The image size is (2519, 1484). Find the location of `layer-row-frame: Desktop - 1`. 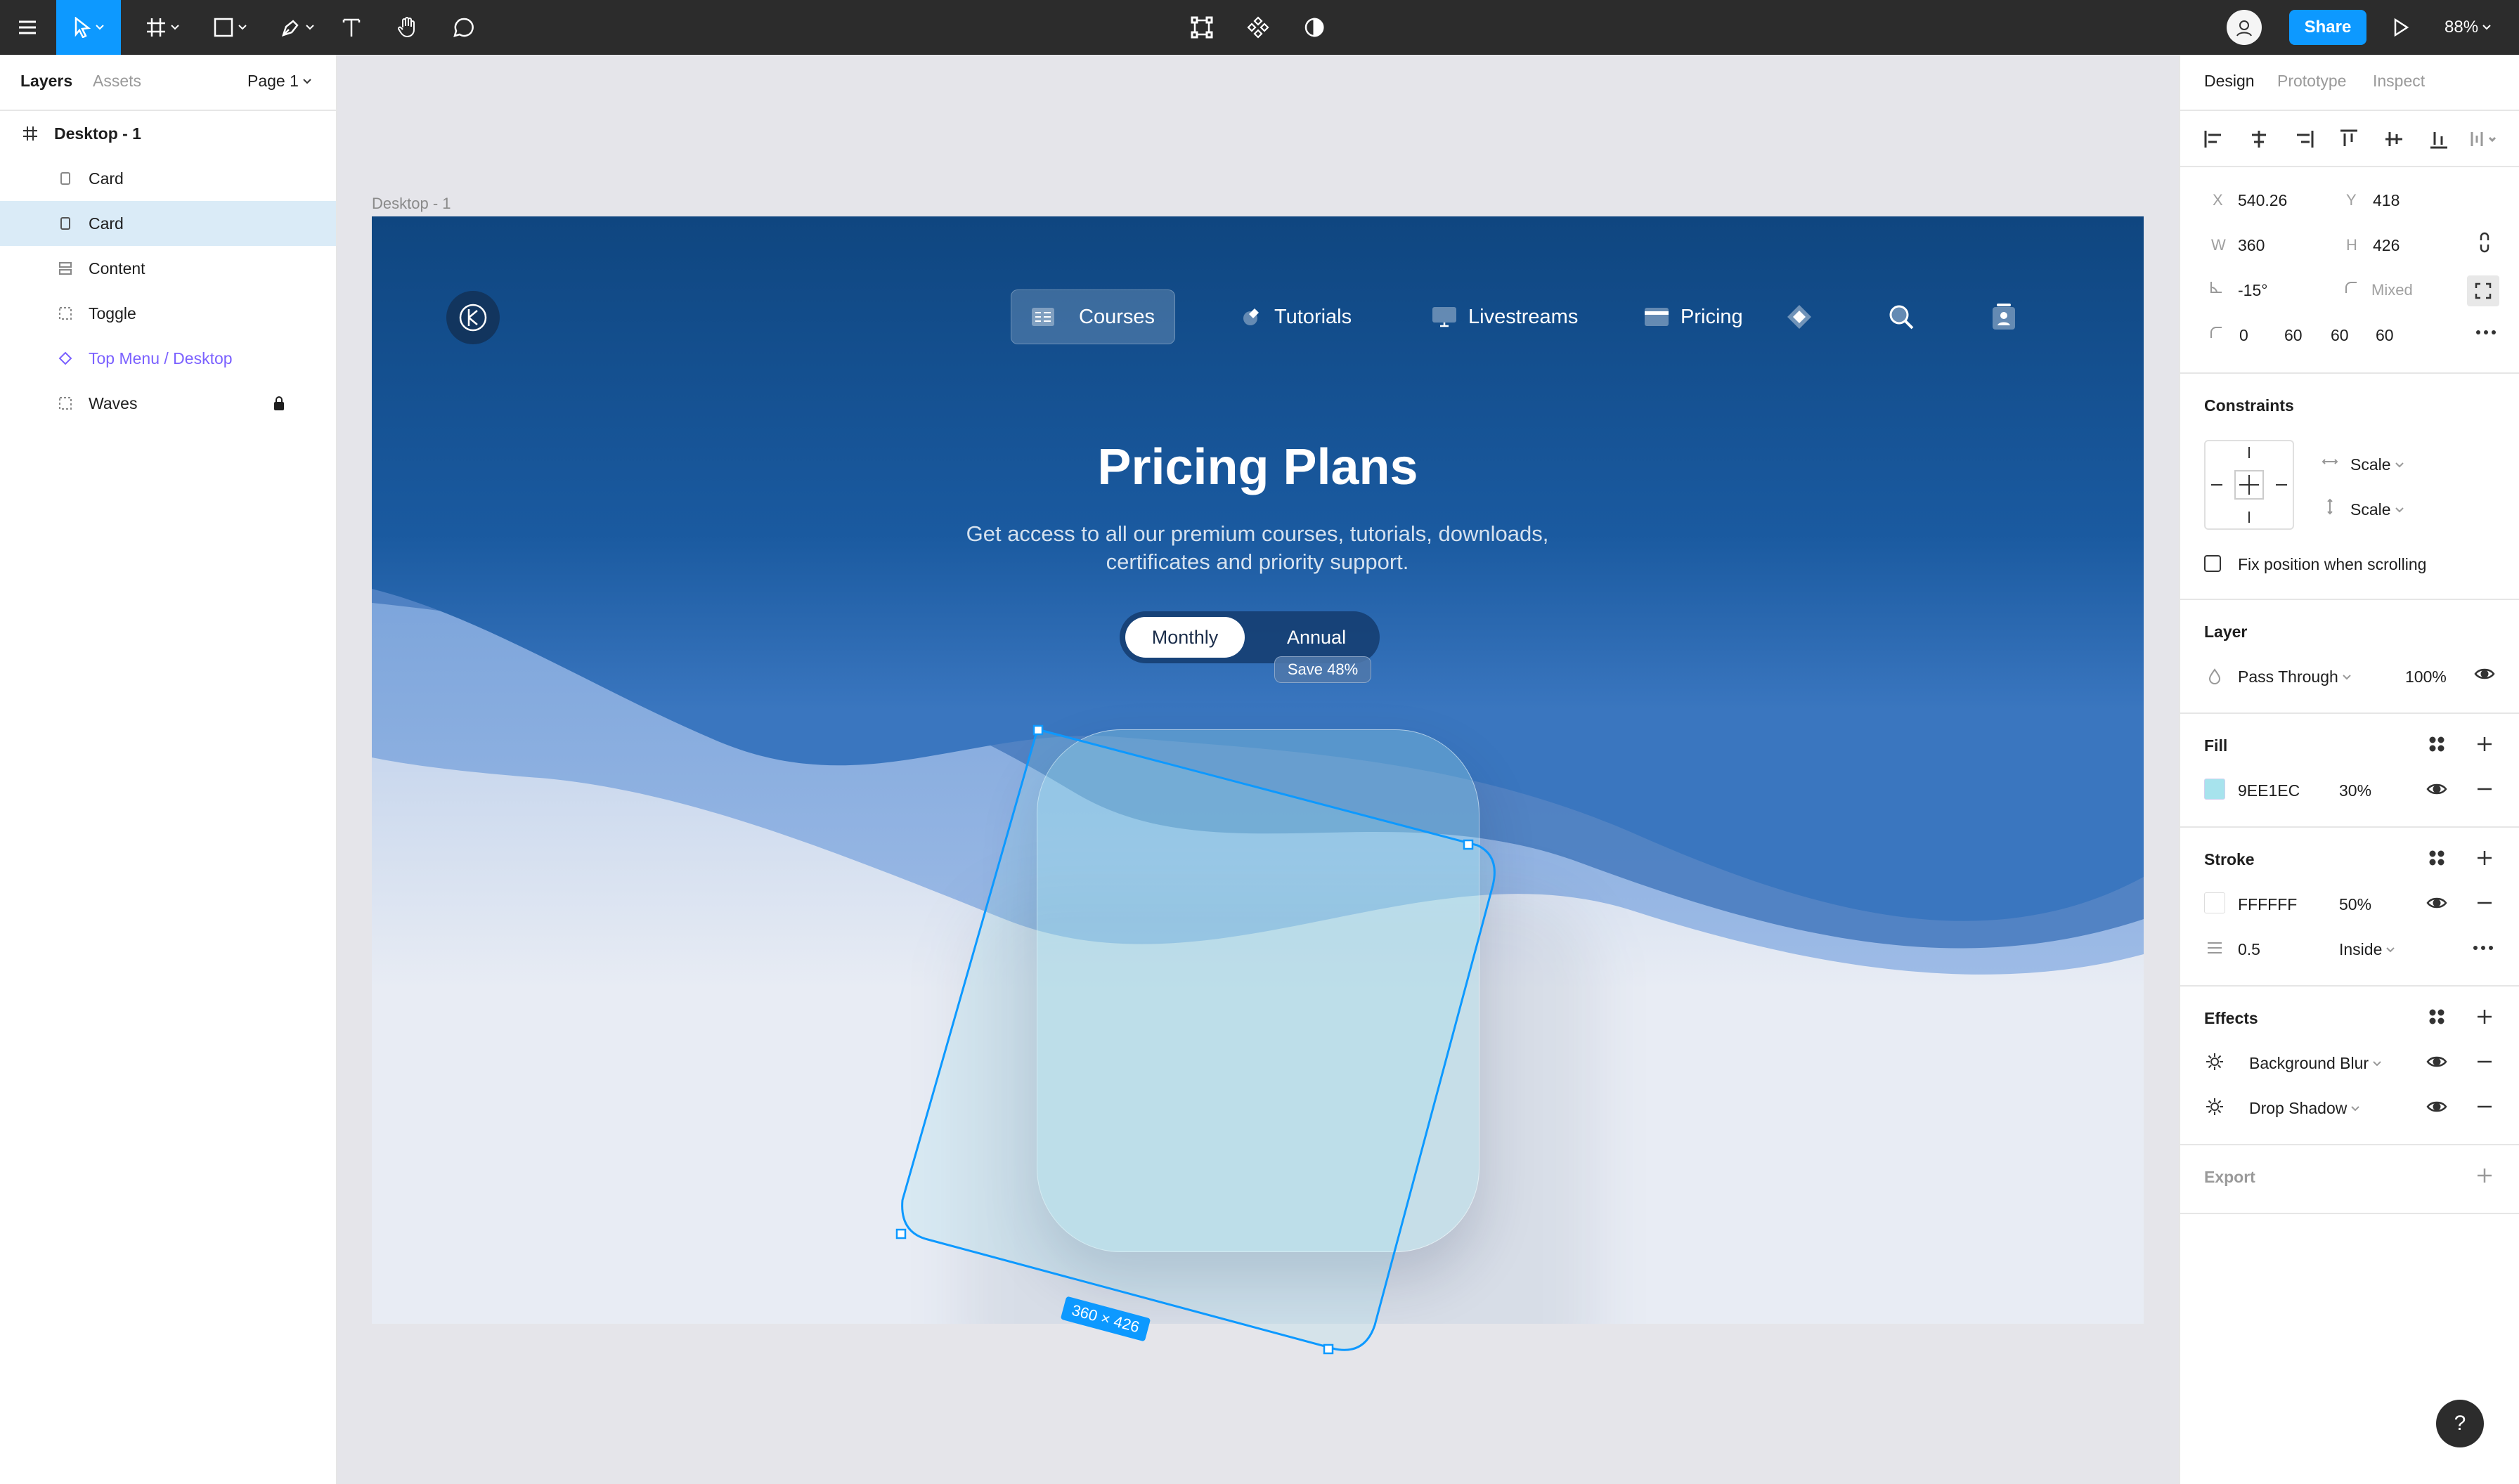

layer-row-frame: Desktop - 1 is located at coordinates (168, 133).